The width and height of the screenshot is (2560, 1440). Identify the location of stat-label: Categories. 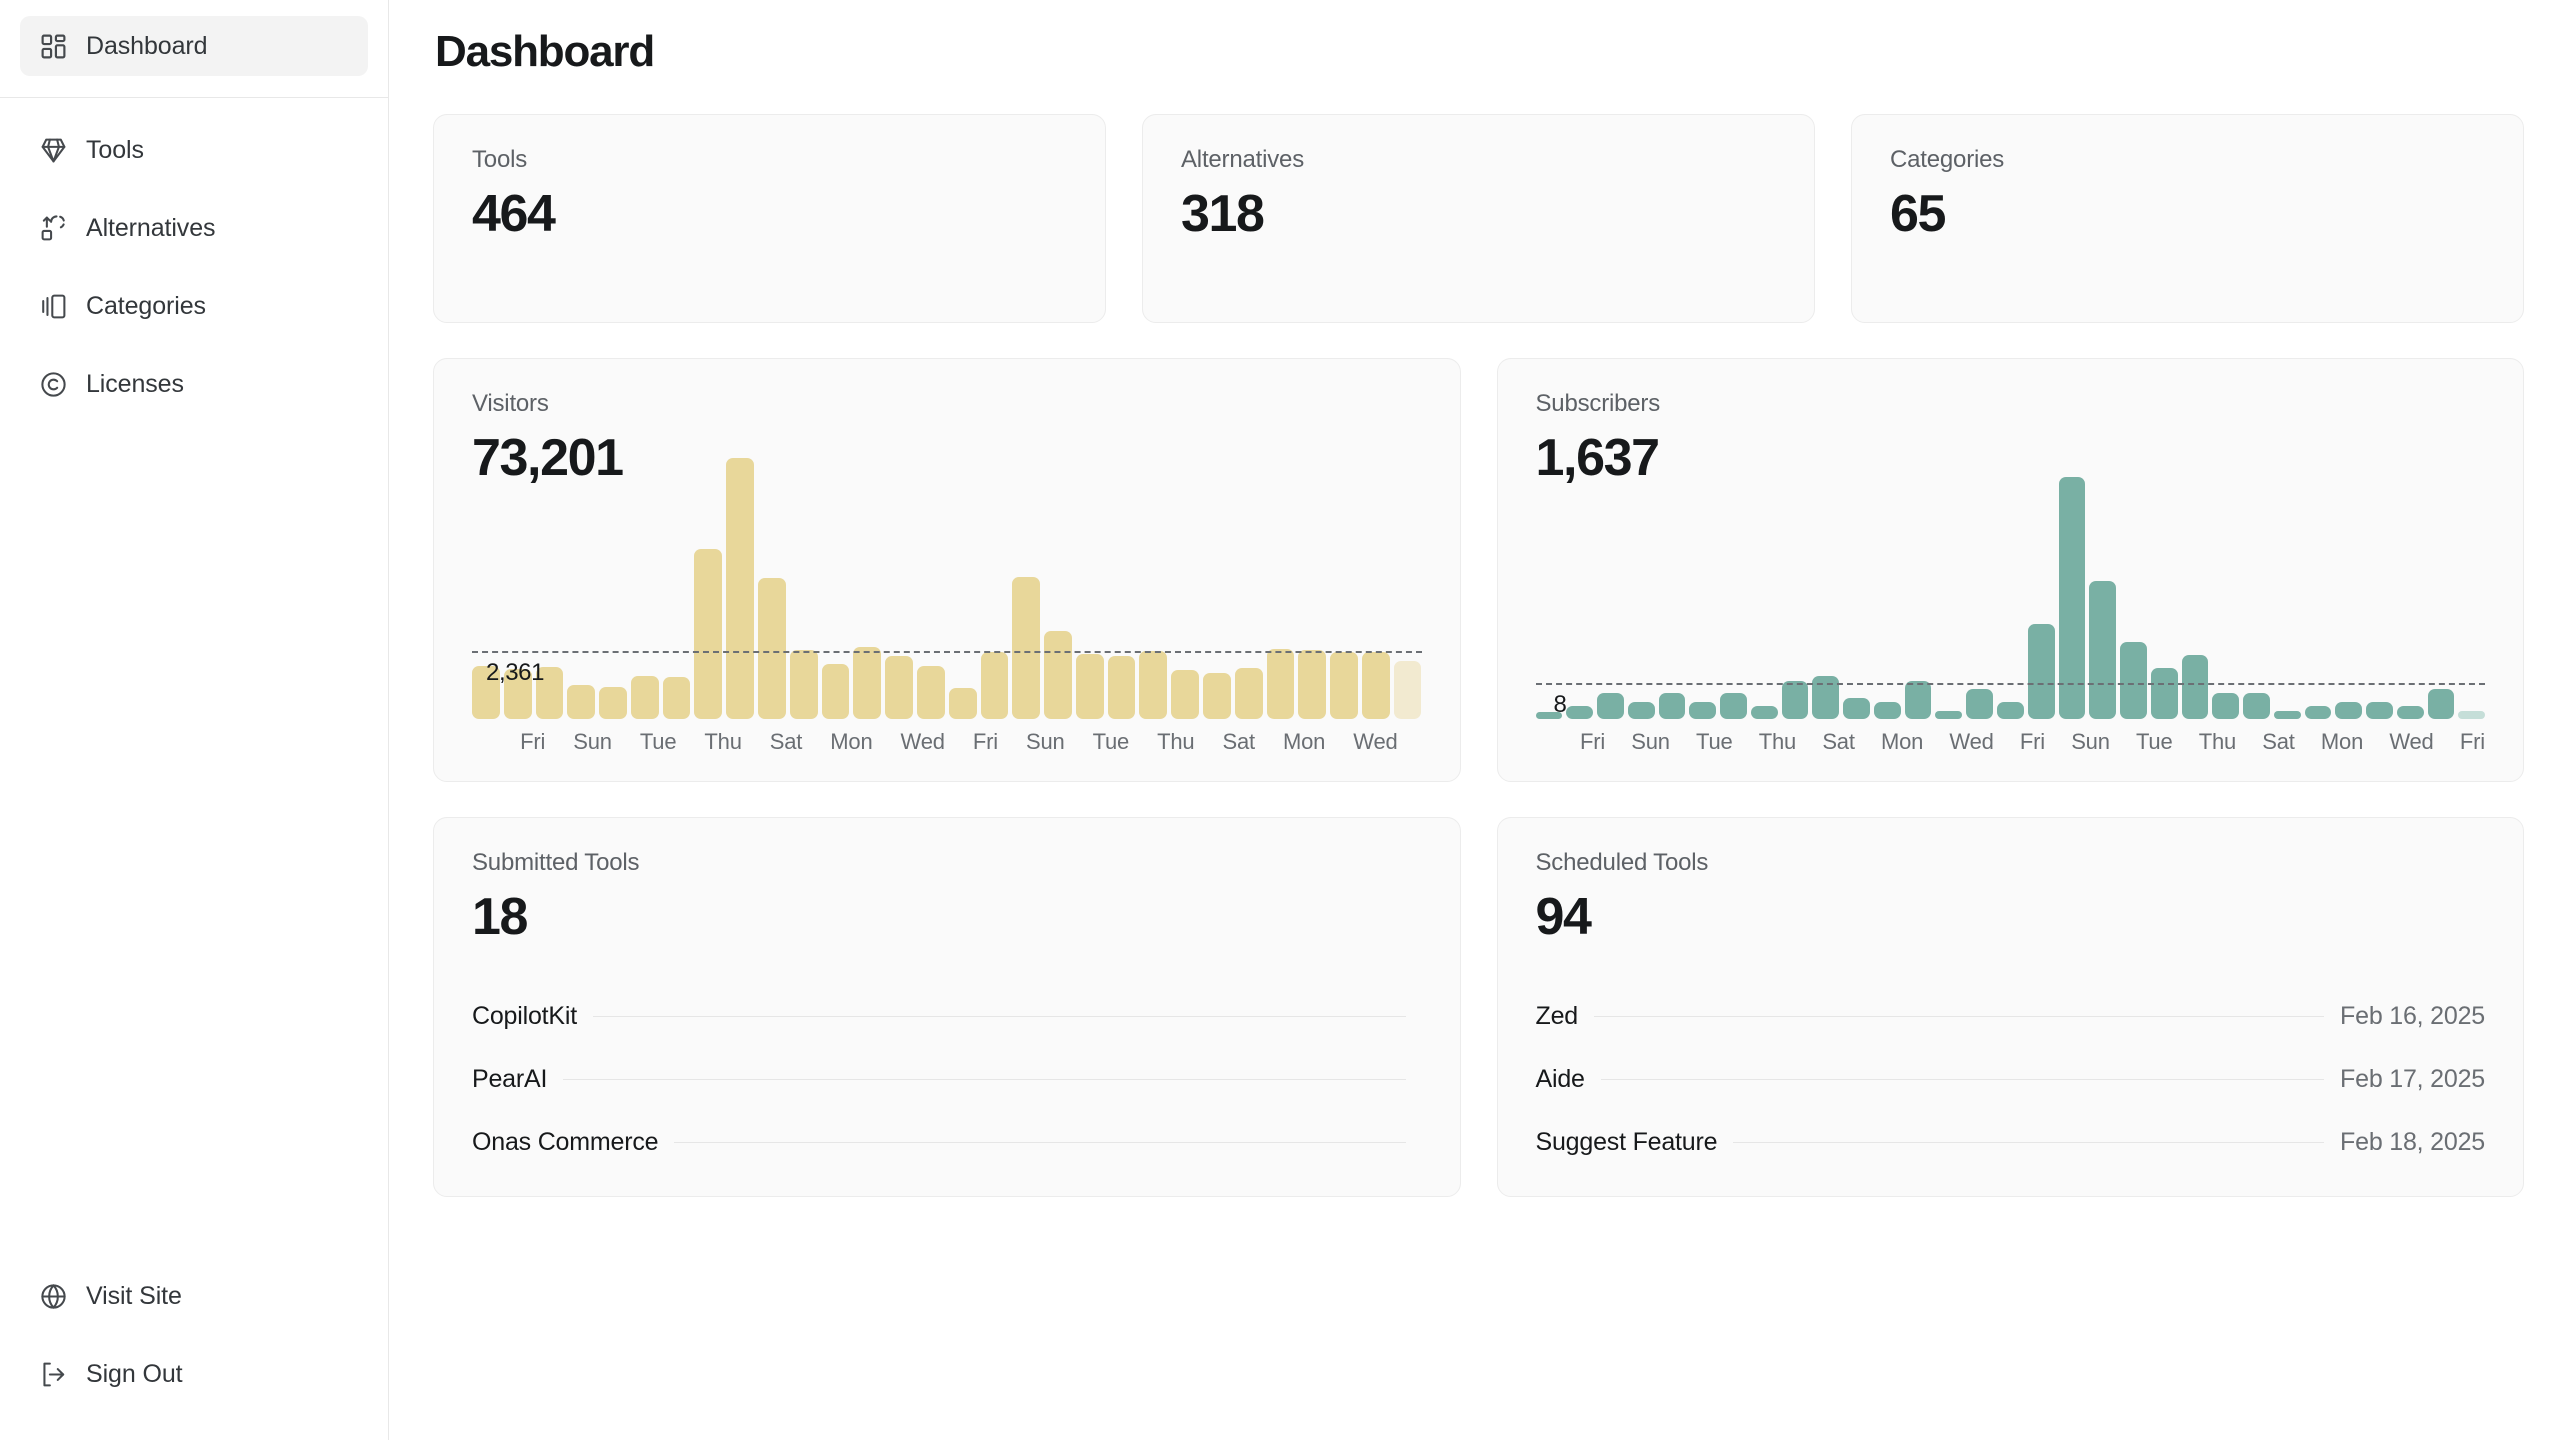
(1947, 160).